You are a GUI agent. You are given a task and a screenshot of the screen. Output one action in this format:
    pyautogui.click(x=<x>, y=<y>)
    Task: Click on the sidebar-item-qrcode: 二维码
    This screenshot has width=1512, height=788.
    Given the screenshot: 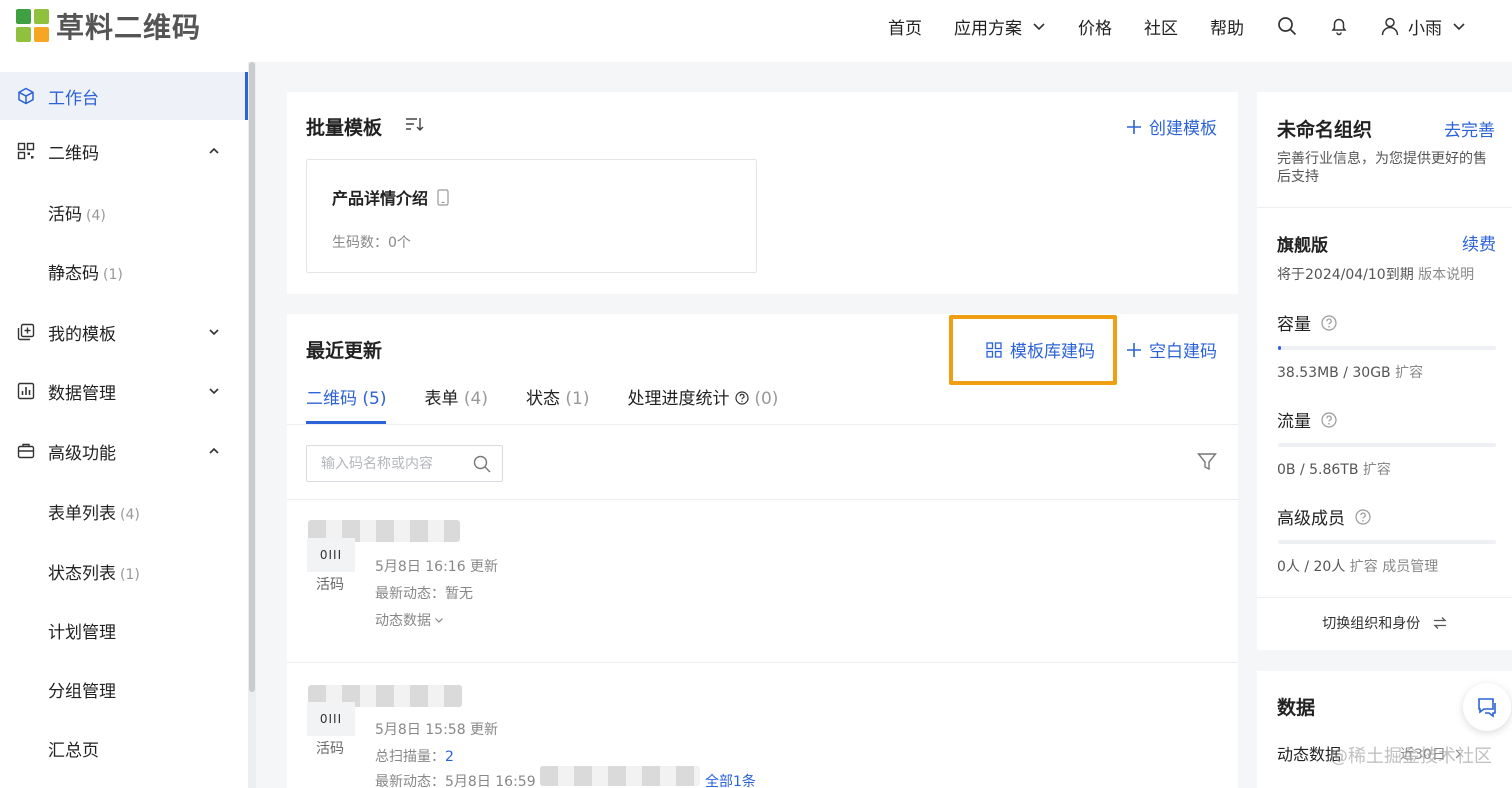 What is the action you would take?
    pyautogui.click(x=124, y=151)
    